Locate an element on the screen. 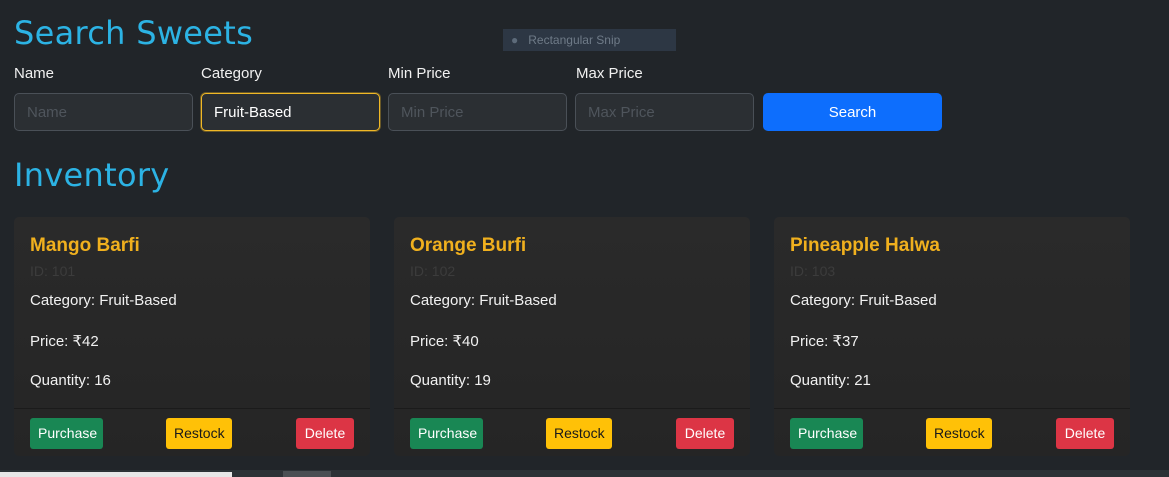 The image size is (1169, 477). sweet-price: Price: ₹40 is located at coordinates (444, 341).